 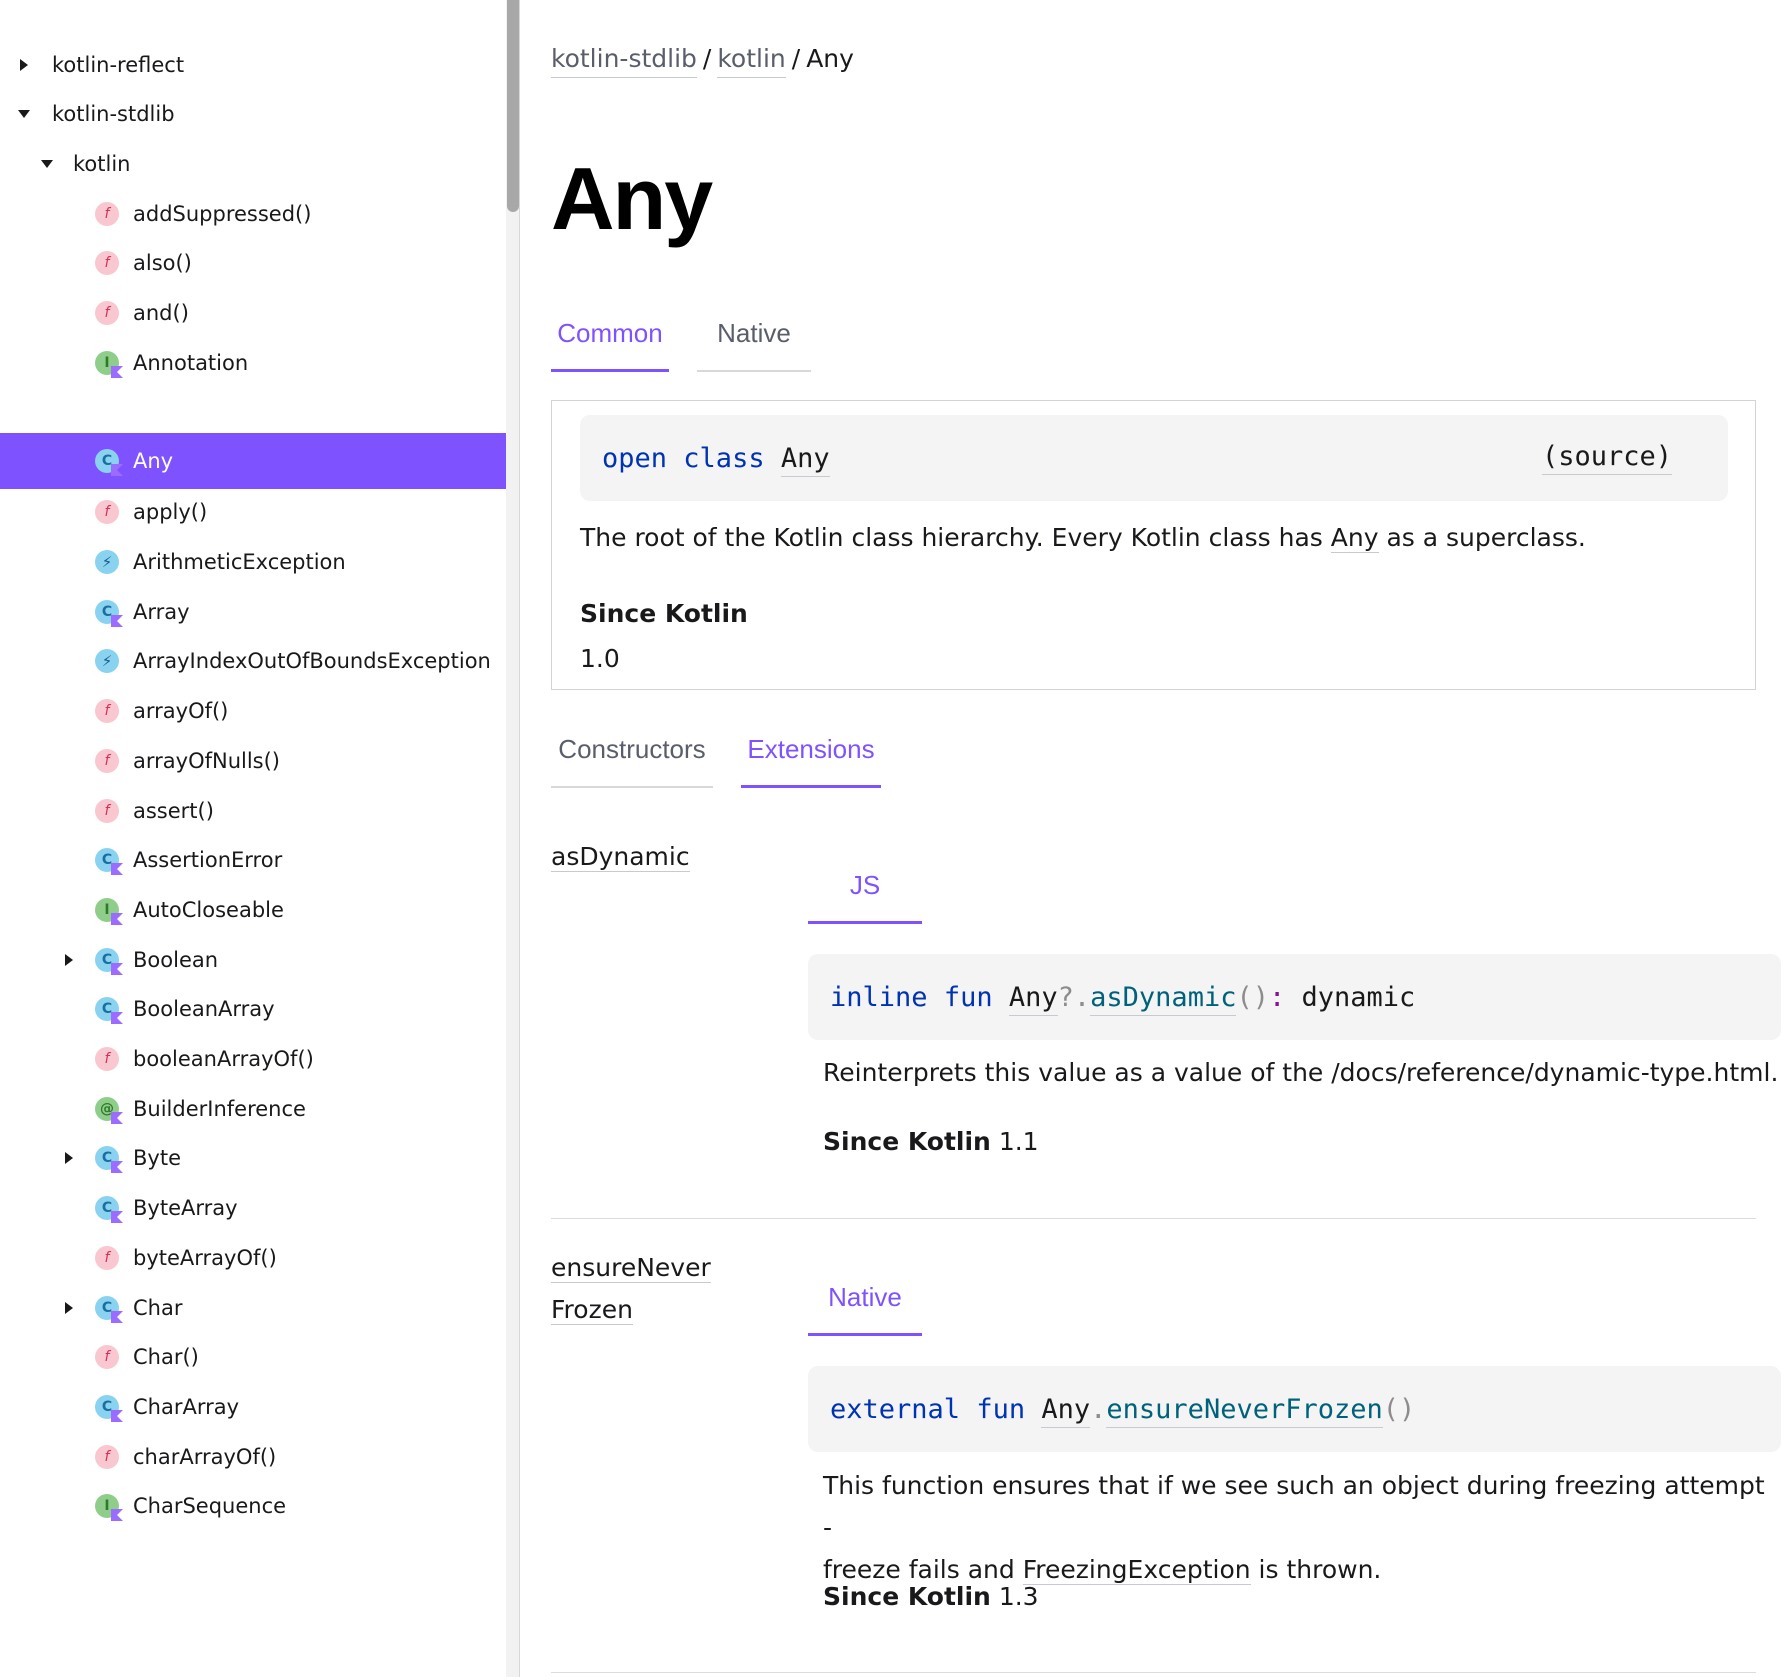 I want to click on sidebar-item-label: Array, so click(x=161, y=612).